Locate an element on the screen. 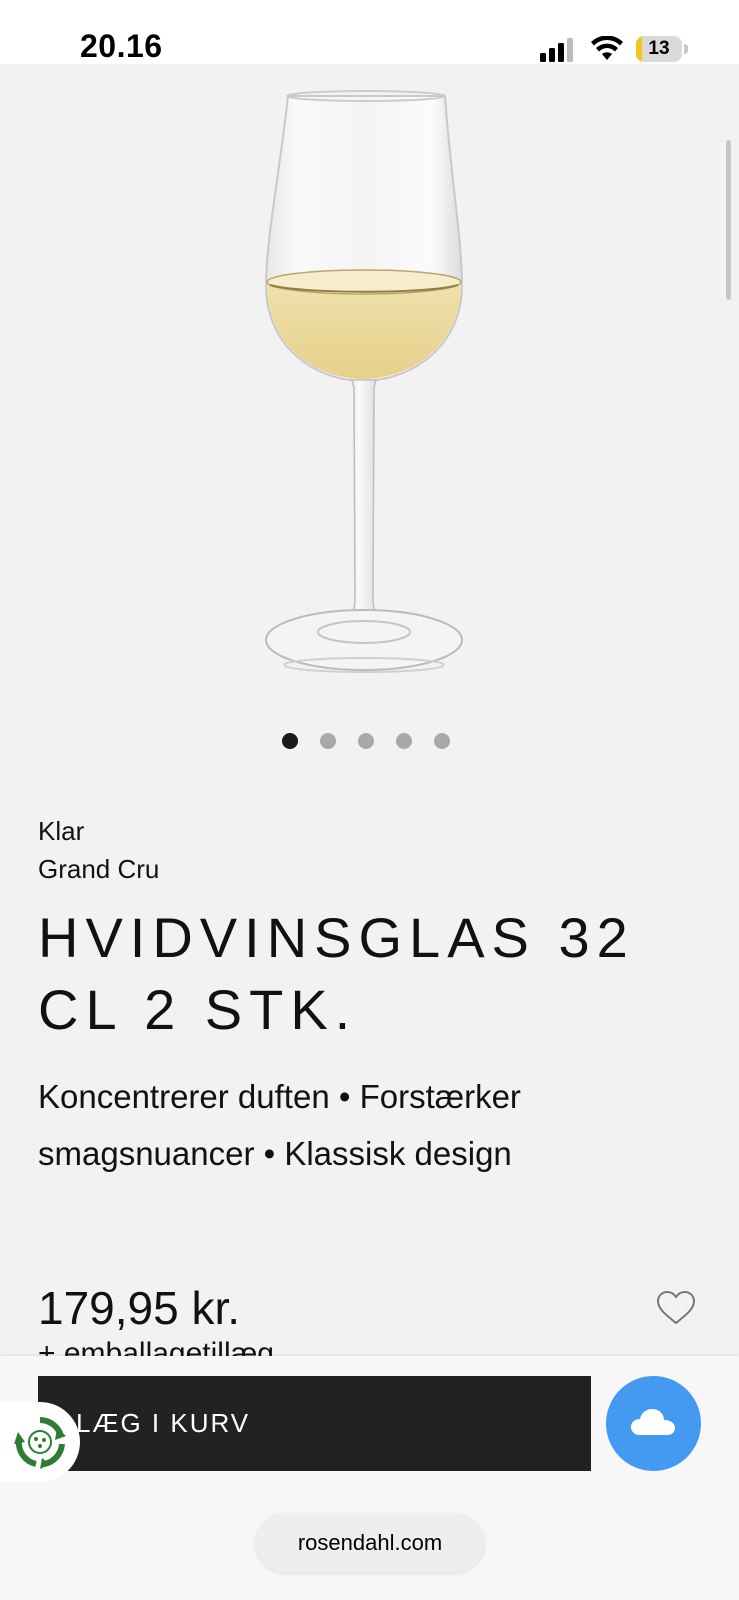 This screenshot has height=1600, width=739. product-variant: Klar is located at coordinates (61, 831).